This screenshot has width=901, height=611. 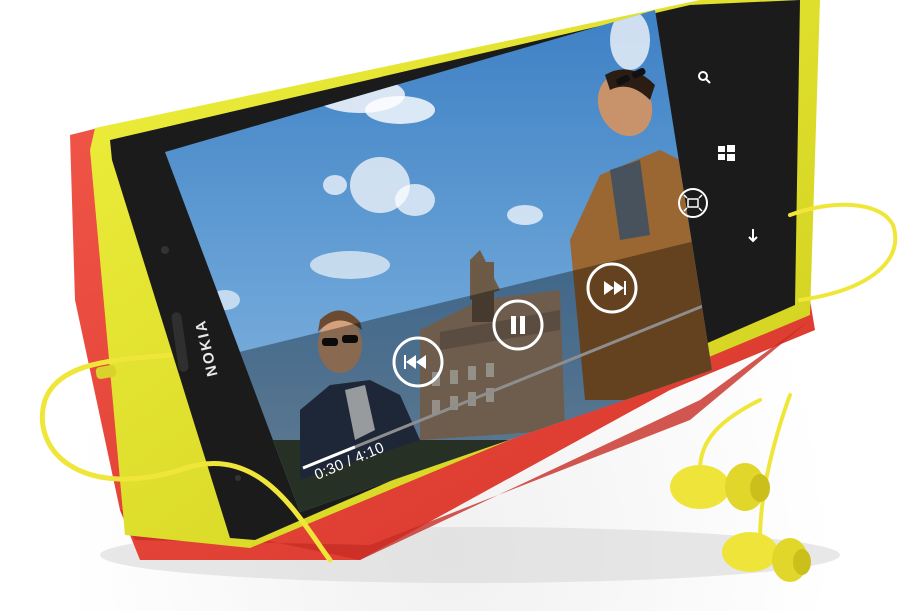 I want to click on earbud-left, so click(x=720, y=487).